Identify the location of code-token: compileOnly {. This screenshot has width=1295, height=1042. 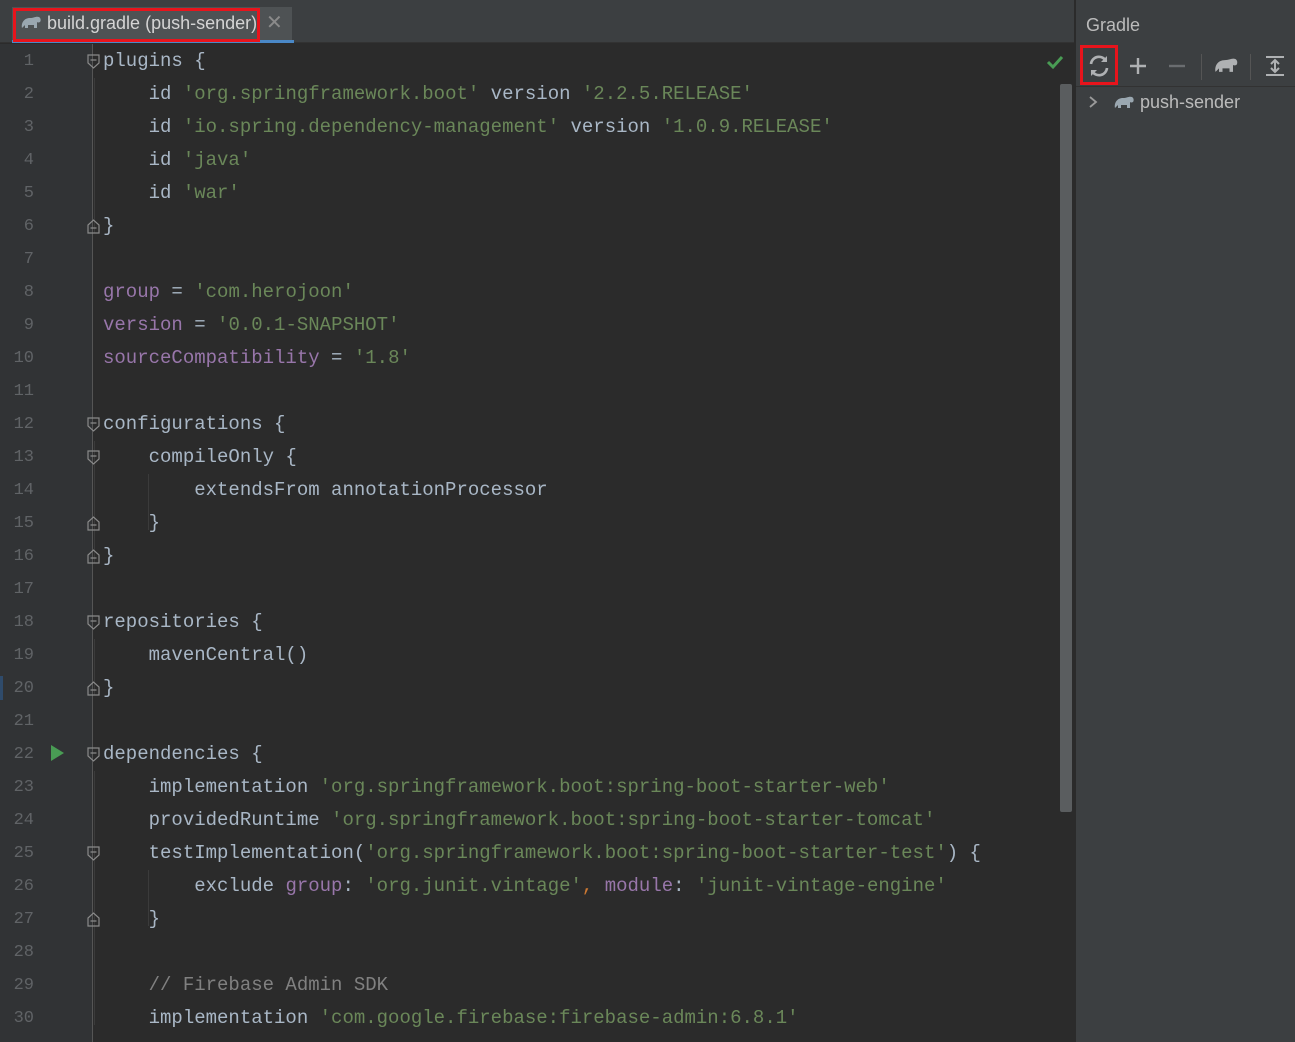
(200, 457).